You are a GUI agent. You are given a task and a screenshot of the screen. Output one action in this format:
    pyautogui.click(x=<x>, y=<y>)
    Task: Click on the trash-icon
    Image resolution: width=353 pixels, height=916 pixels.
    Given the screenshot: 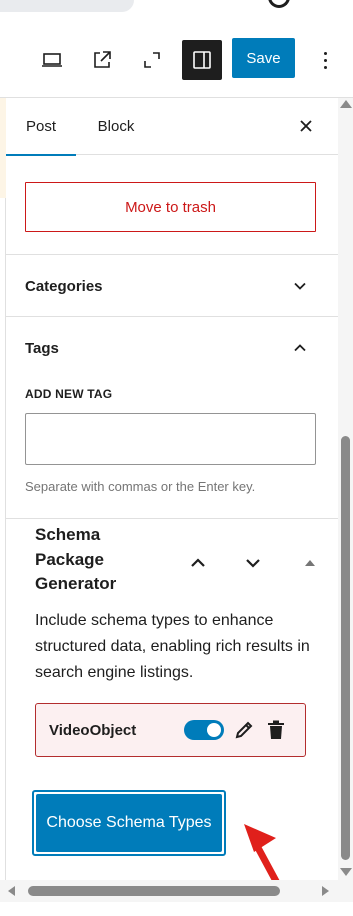 What is the action you would take?
    pyautogui.click(x=276, y=730)
    